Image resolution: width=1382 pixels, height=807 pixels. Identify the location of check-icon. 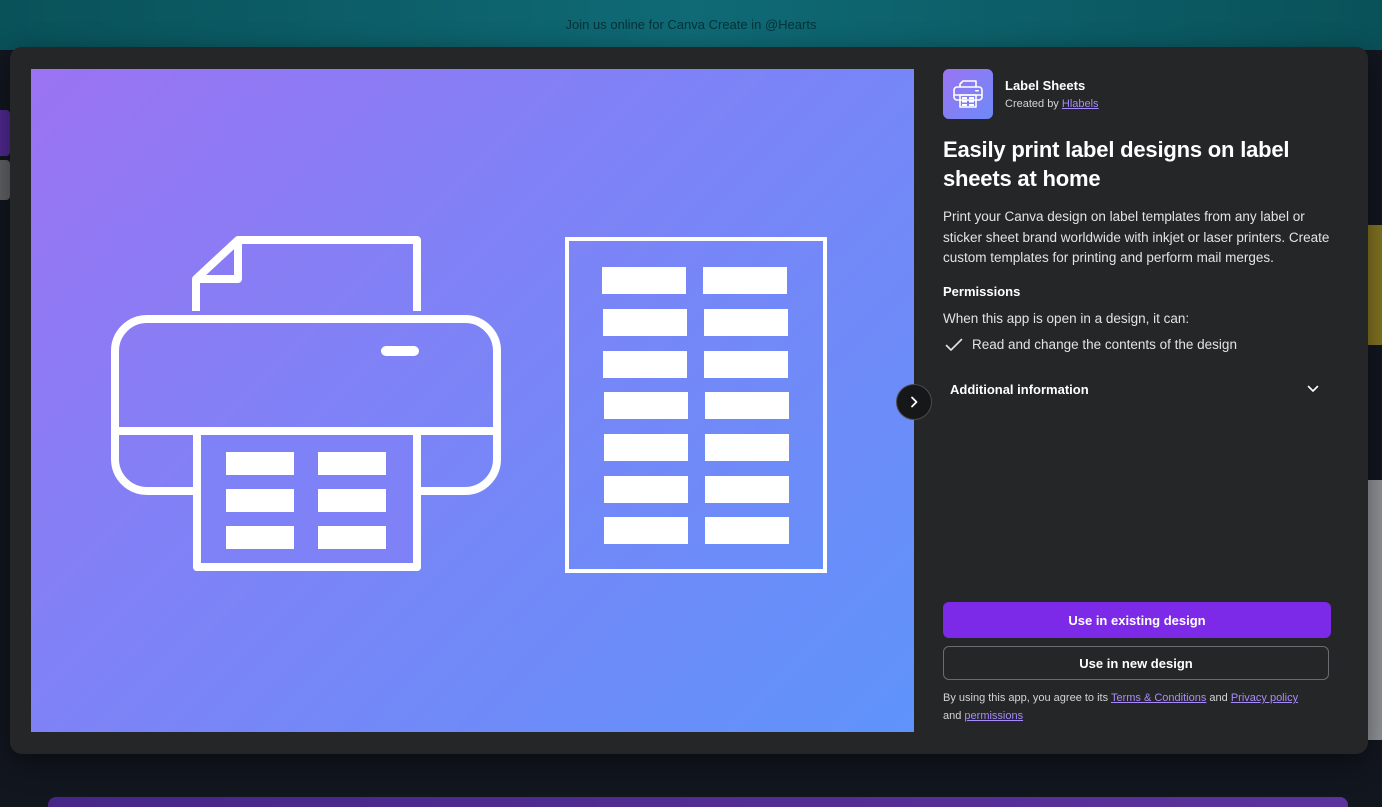
(954, 344).